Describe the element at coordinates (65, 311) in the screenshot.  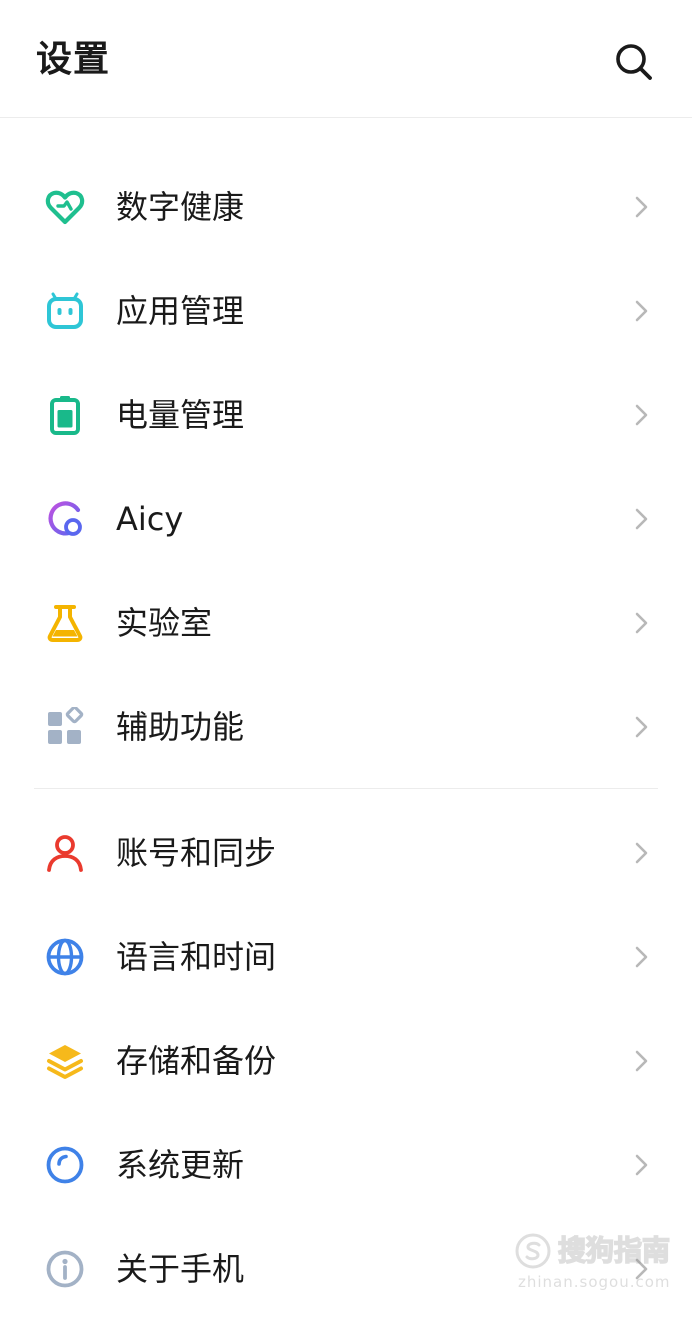
I see `android-icon` at that location.